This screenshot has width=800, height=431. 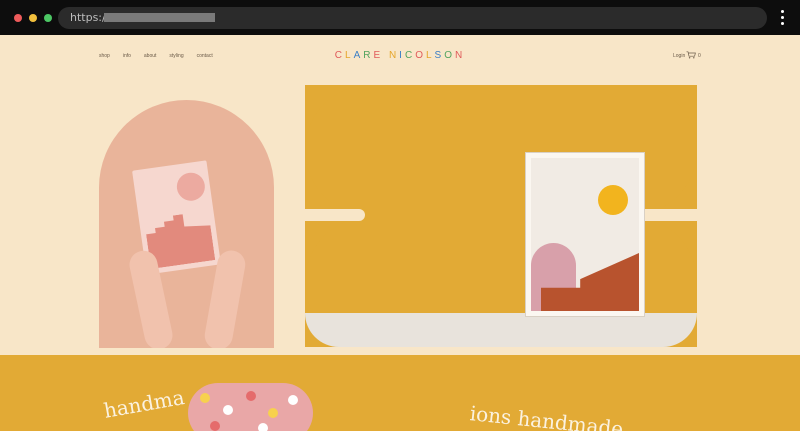 What do you see at coordinates (378, 55) in the screenshot?
I see `brand-letter: E` at bounding box center [378, 55].